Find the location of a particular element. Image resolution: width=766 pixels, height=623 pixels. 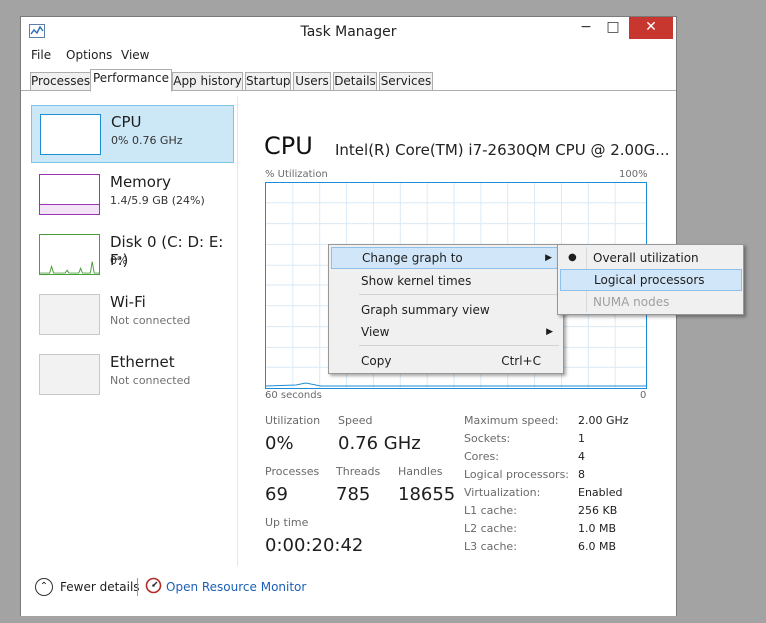

chart-x-min: 0 is located at coordinates (643, 395).